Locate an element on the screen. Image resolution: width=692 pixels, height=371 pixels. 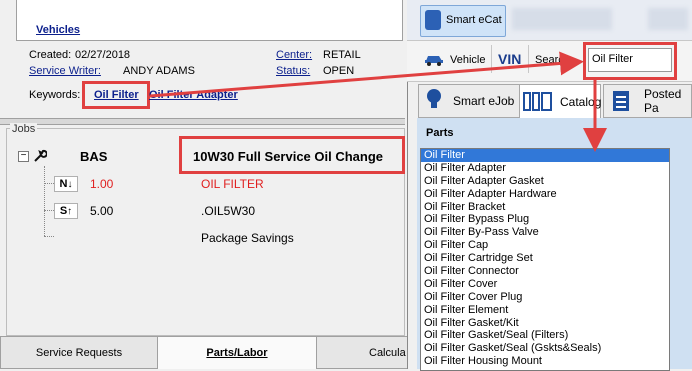
parts-list-item: Oil Filter is located at coordinates (545, 155).